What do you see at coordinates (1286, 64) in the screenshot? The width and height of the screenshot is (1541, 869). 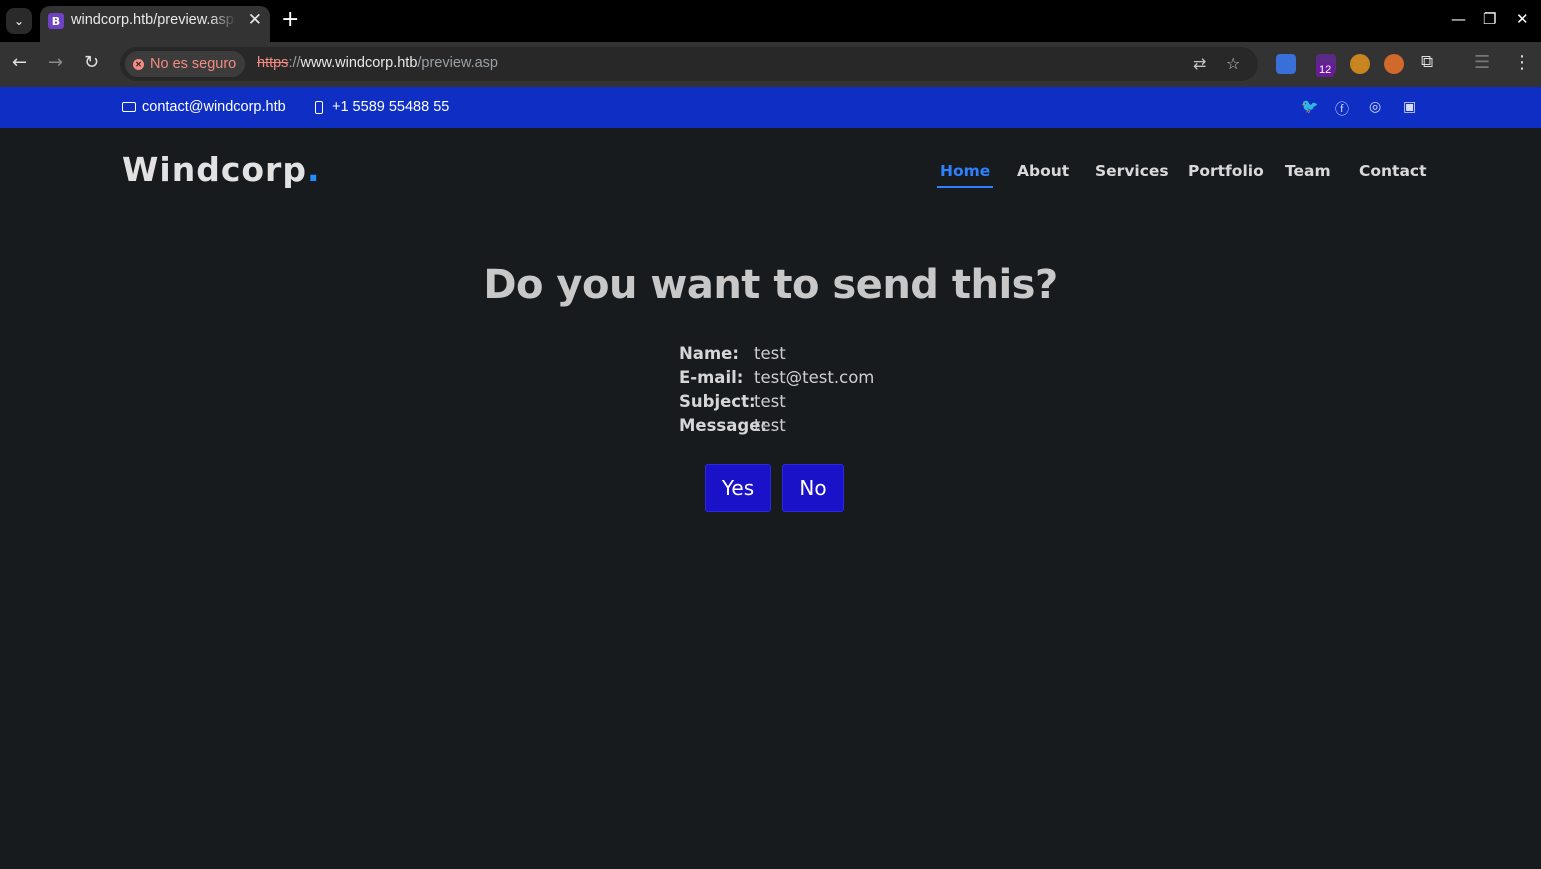 I see `google-translate-extension-icon` at bounding box center [1286, 64].